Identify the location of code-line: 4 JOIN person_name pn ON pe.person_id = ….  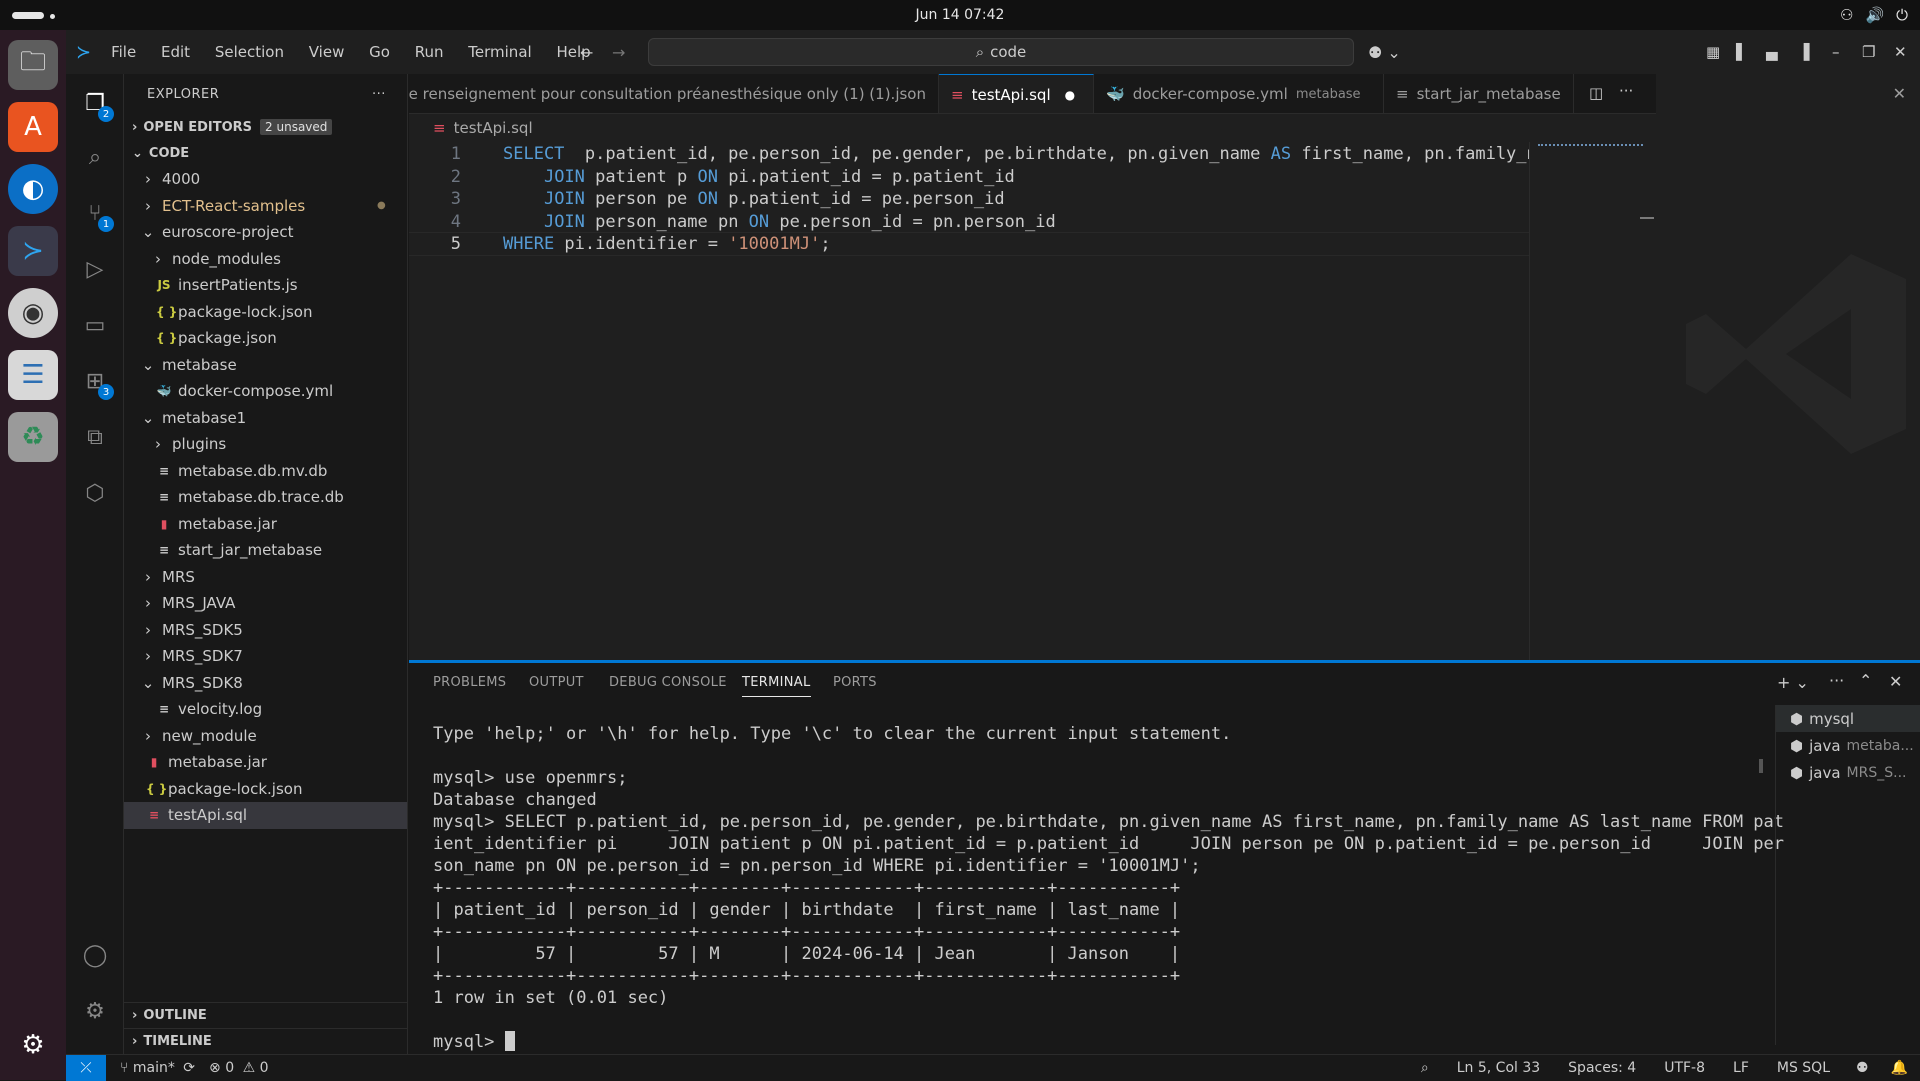
(969, 222).